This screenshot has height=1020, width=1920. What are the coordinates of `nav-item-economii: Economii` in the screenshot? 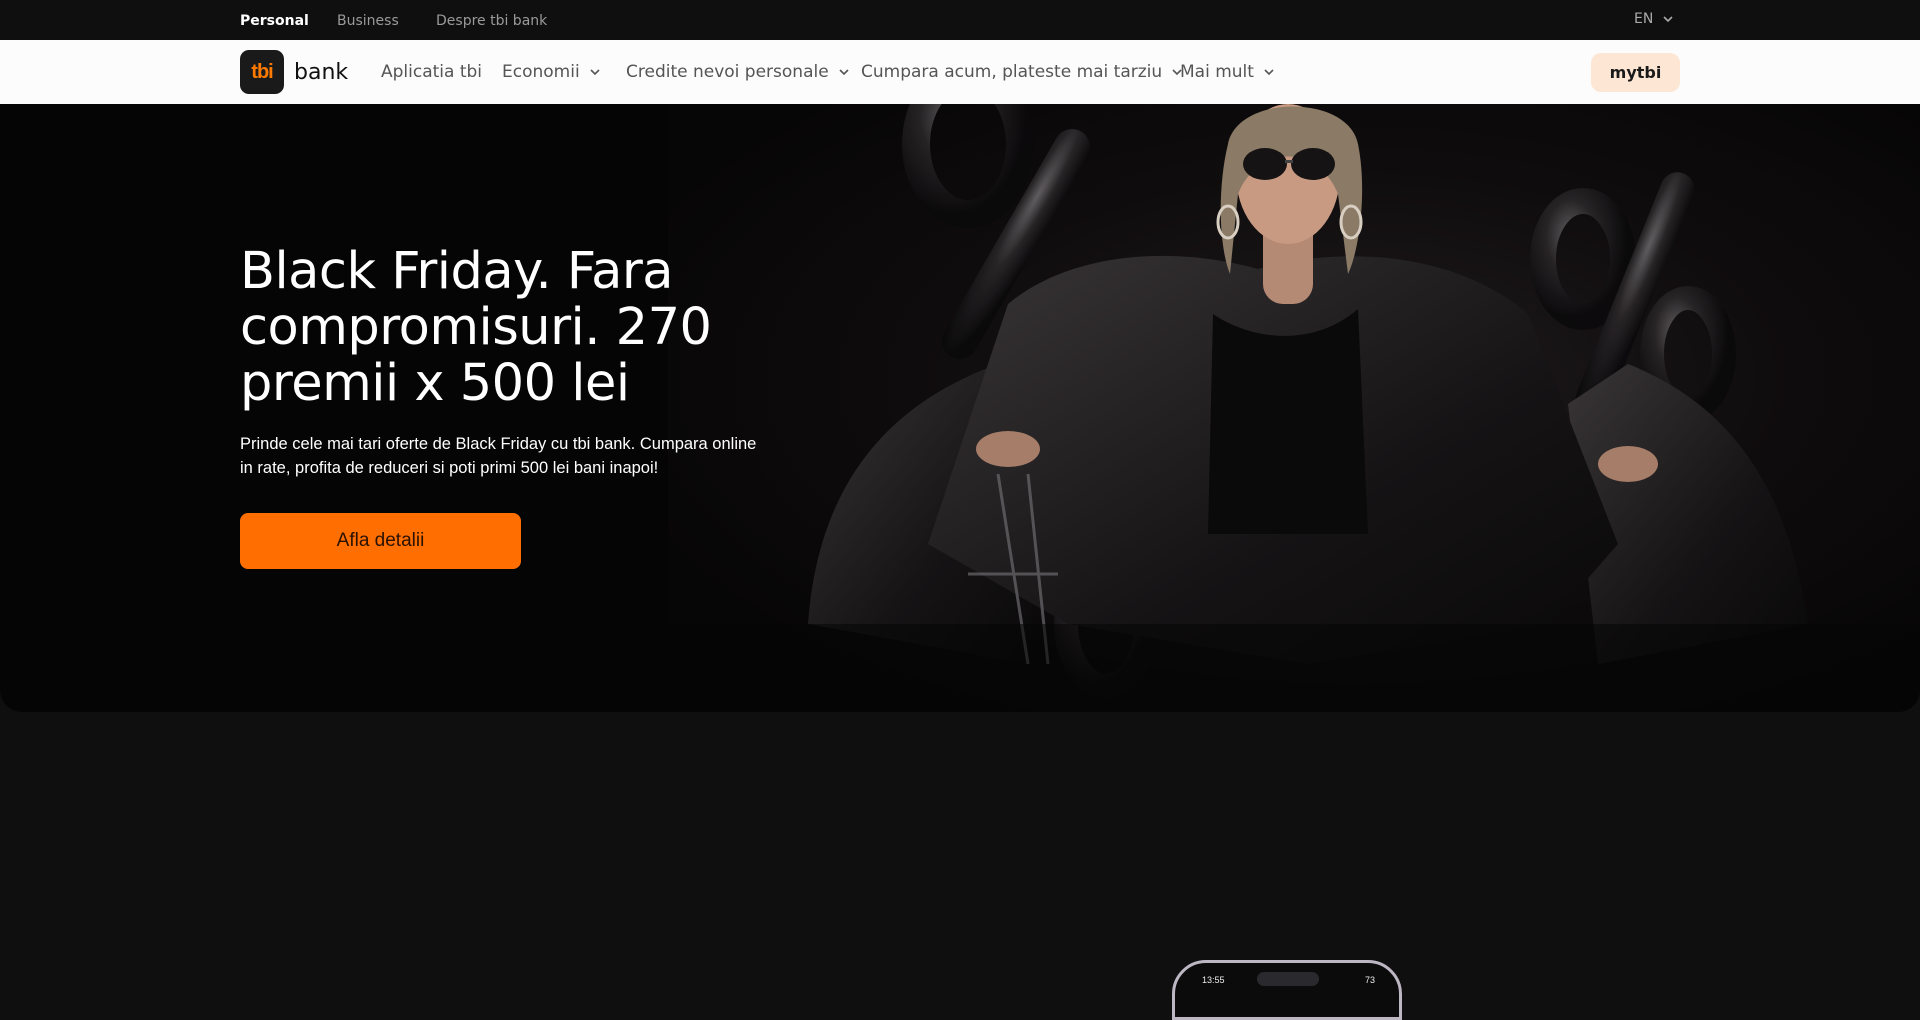 It's located at (552, 72).